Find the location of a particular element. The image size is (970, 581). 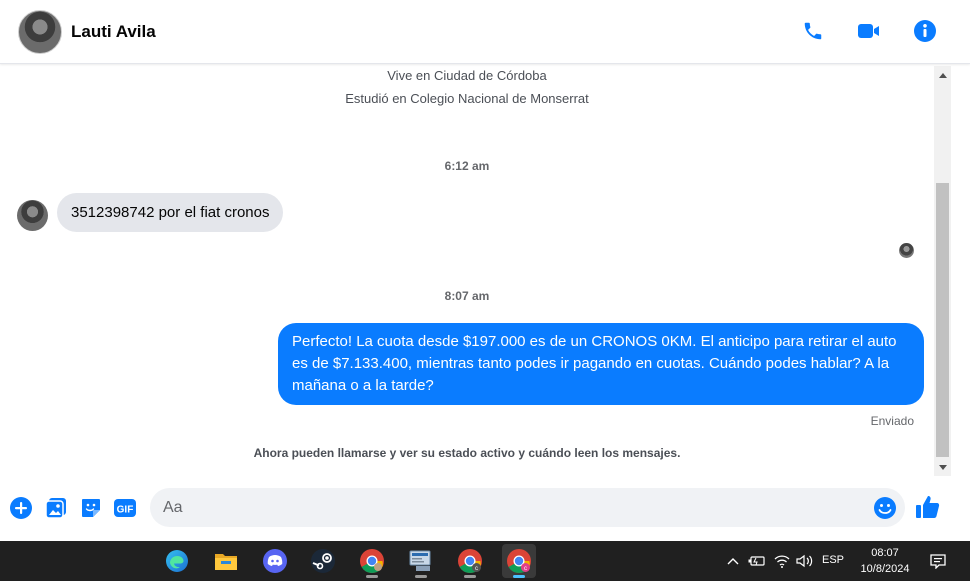

gif-label: GIF is located at coordinates (125, 510).